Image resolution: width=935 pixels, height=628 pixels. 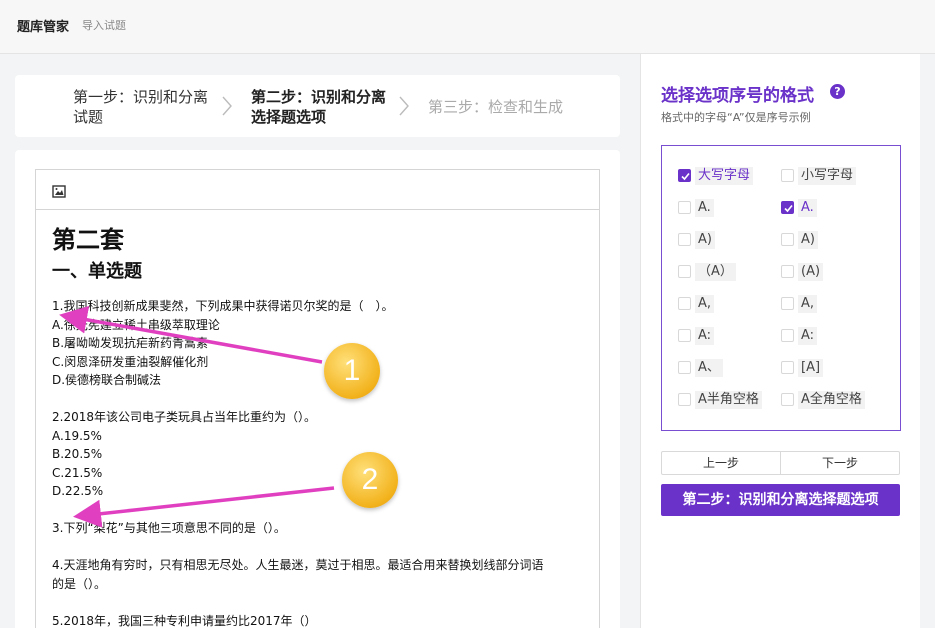 What do you see at coordinates (223, 306) in the screenshot?
I see `doc-line: 1.我国科技创新成果斐然，下列成果中获得诺贝尔奖的是（ ）。` at bounding box center [223, 306].